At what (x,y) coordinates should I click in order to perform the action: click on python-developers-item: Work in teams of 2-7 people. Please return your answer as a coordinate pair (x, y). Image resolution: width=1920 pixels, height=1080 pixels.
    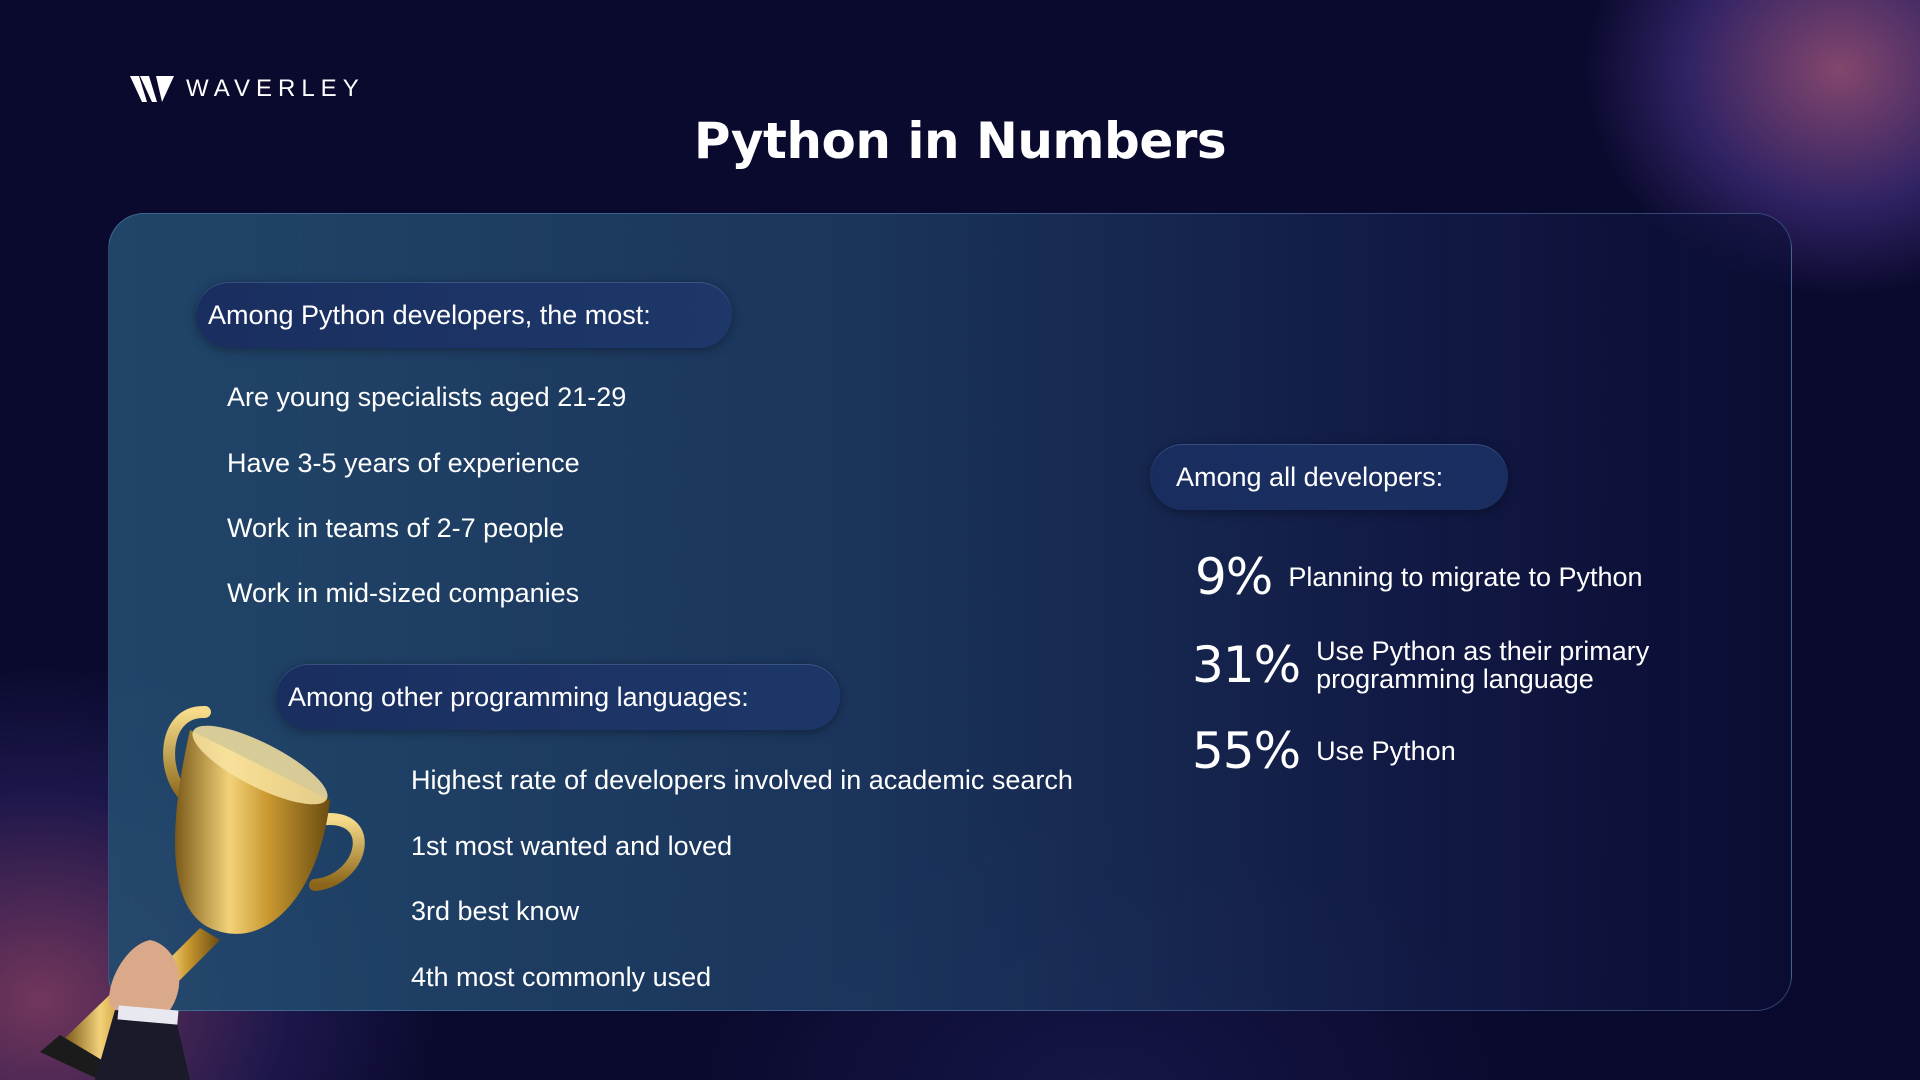
    Looking at the image, I should click on (396, 528).